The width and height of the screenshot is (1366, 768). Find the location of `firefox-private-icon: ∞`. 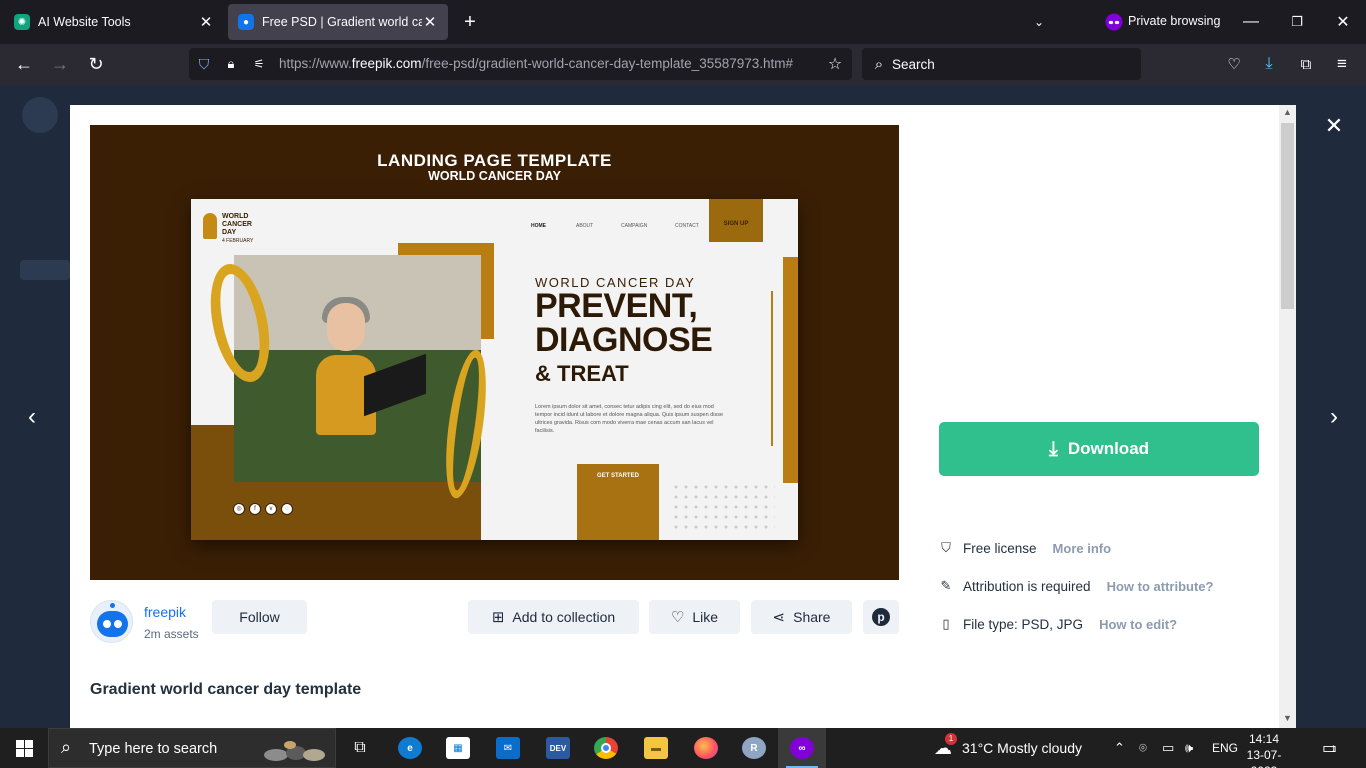

firefox-private-icon: ∞ is located at coordinates (802, 748).